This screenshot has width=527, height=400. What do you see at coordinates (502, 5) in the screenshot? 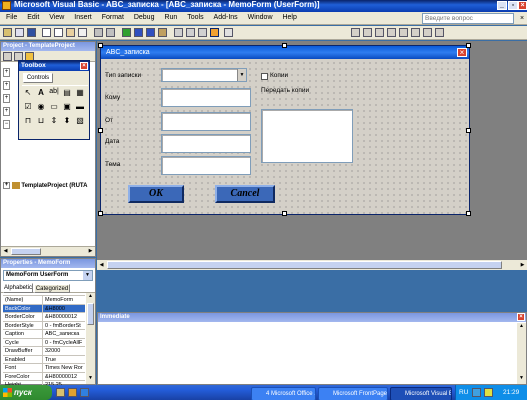
I see `minimize-icon: _` at bounding box center [502, 5].